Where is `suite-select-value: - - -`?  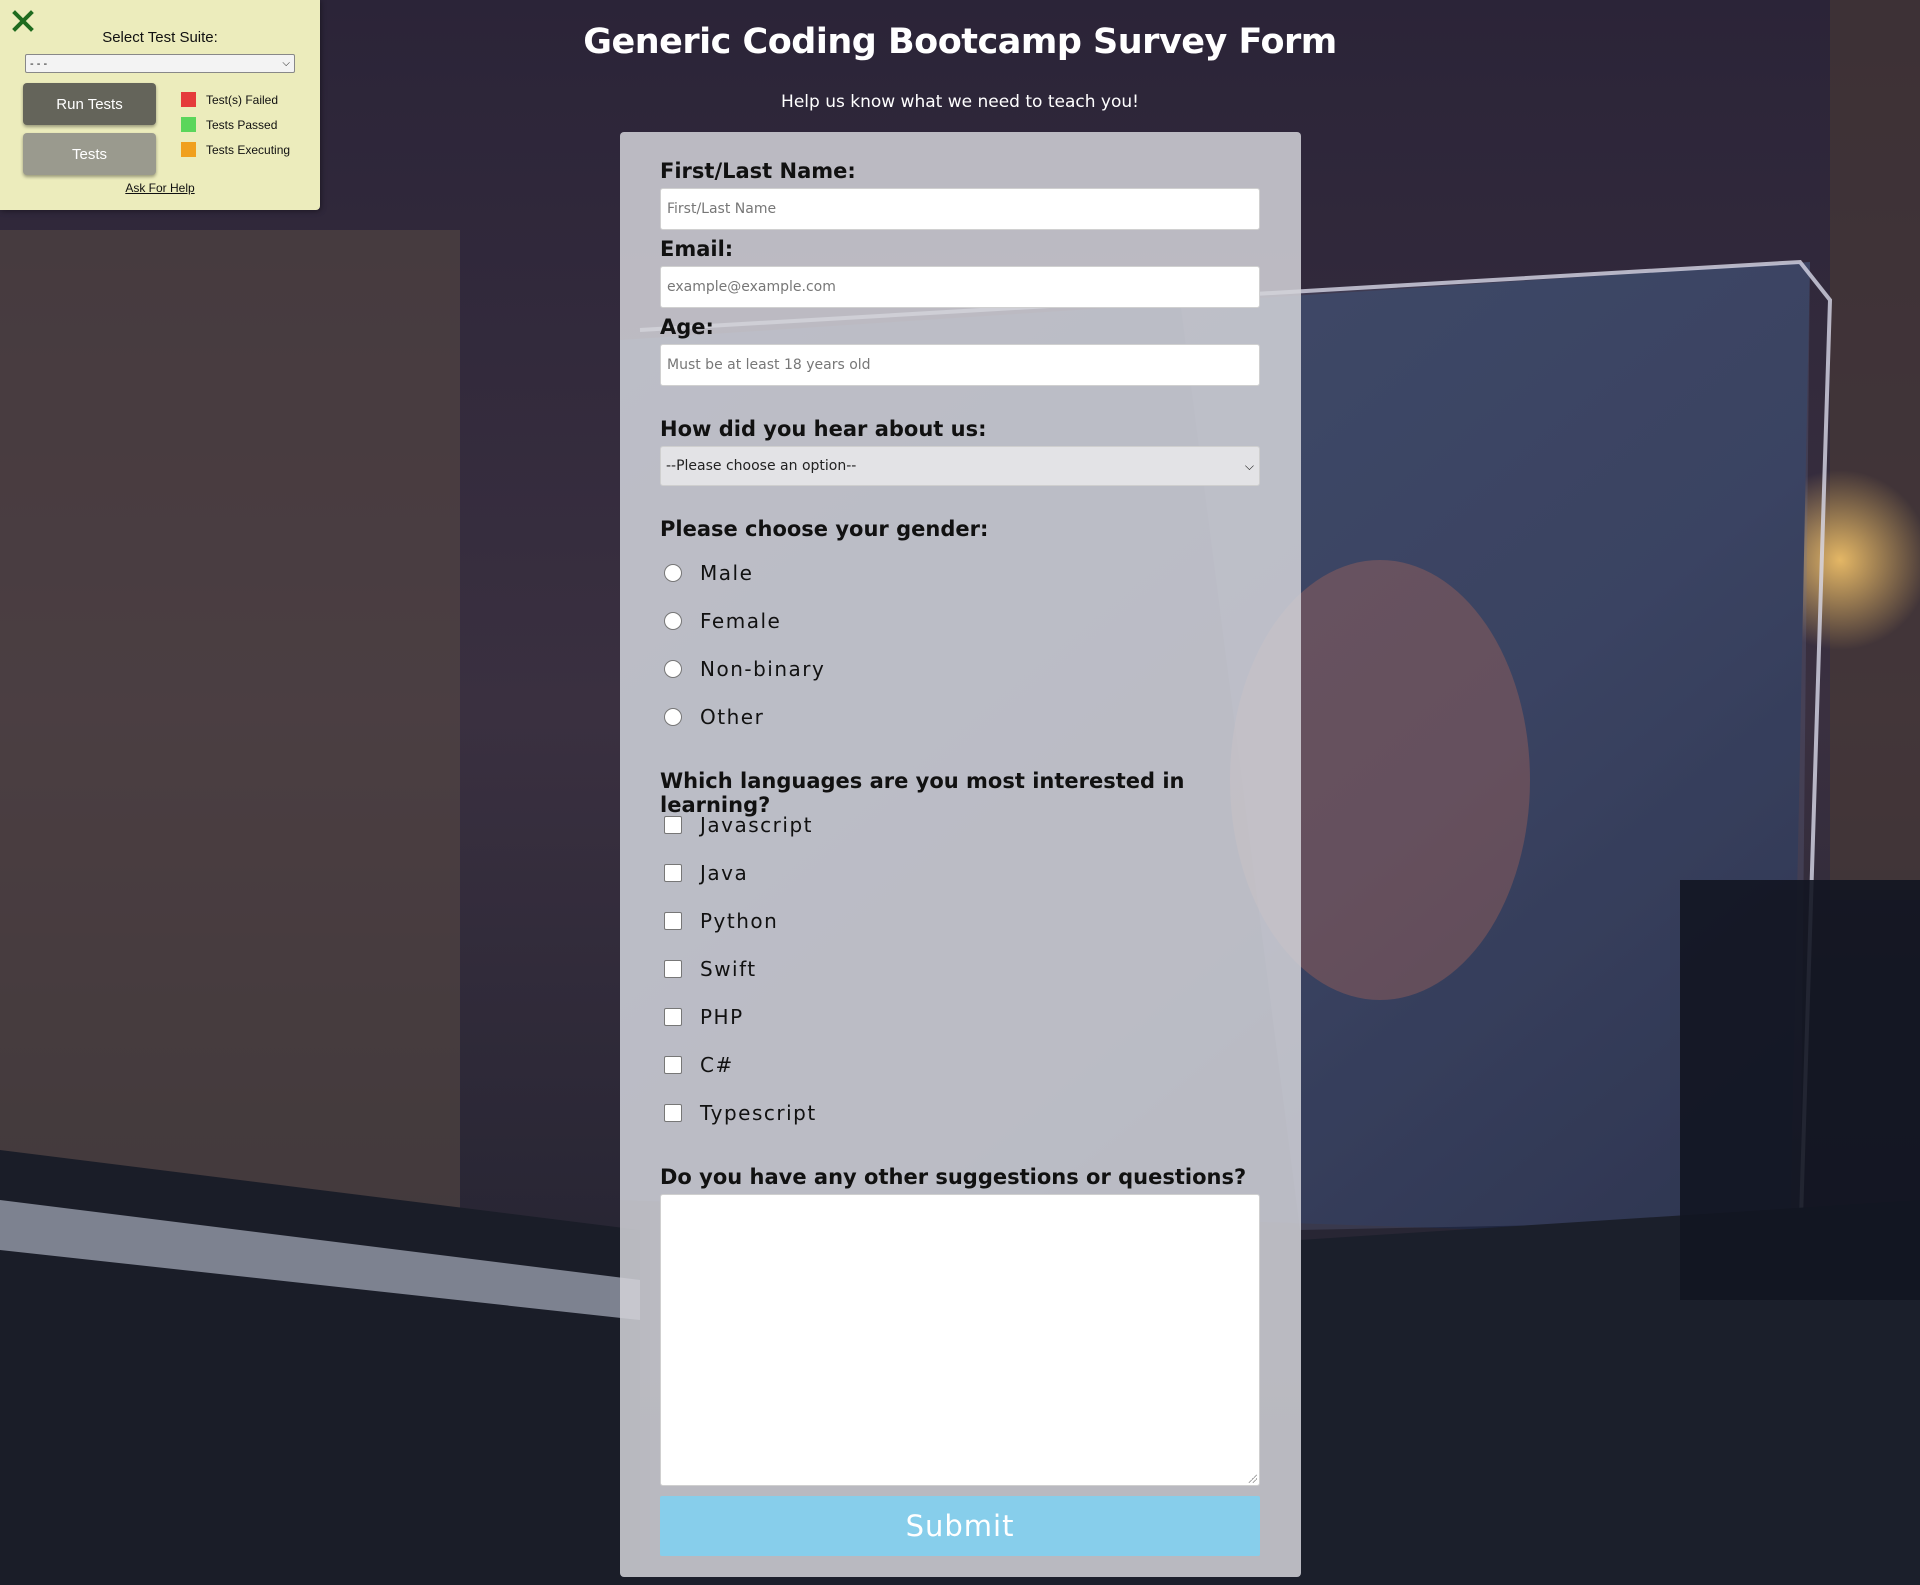 suite-select-value: - - - is located at coordinates (39, 63).